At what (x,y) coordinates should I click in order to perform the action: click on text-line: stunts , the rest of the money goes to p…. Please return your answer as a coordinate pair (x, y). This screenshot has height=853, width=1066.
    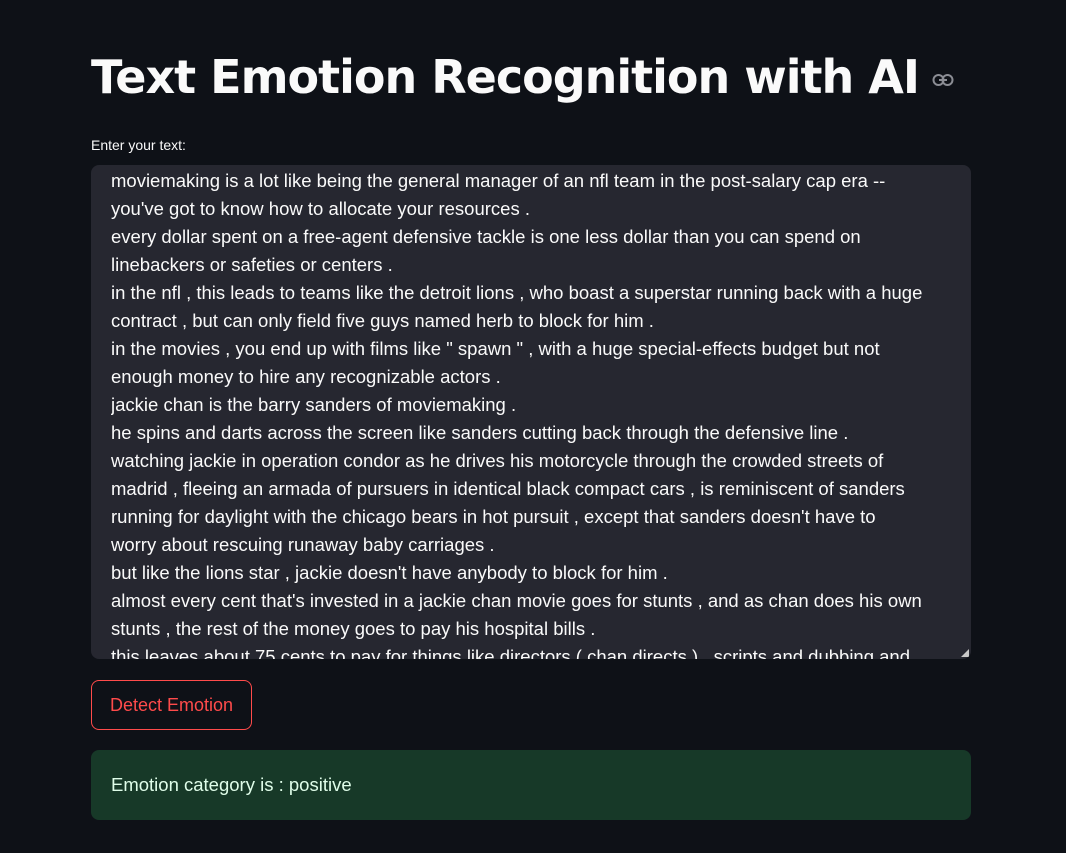
    Looking at the image, I should click on (353, 628).